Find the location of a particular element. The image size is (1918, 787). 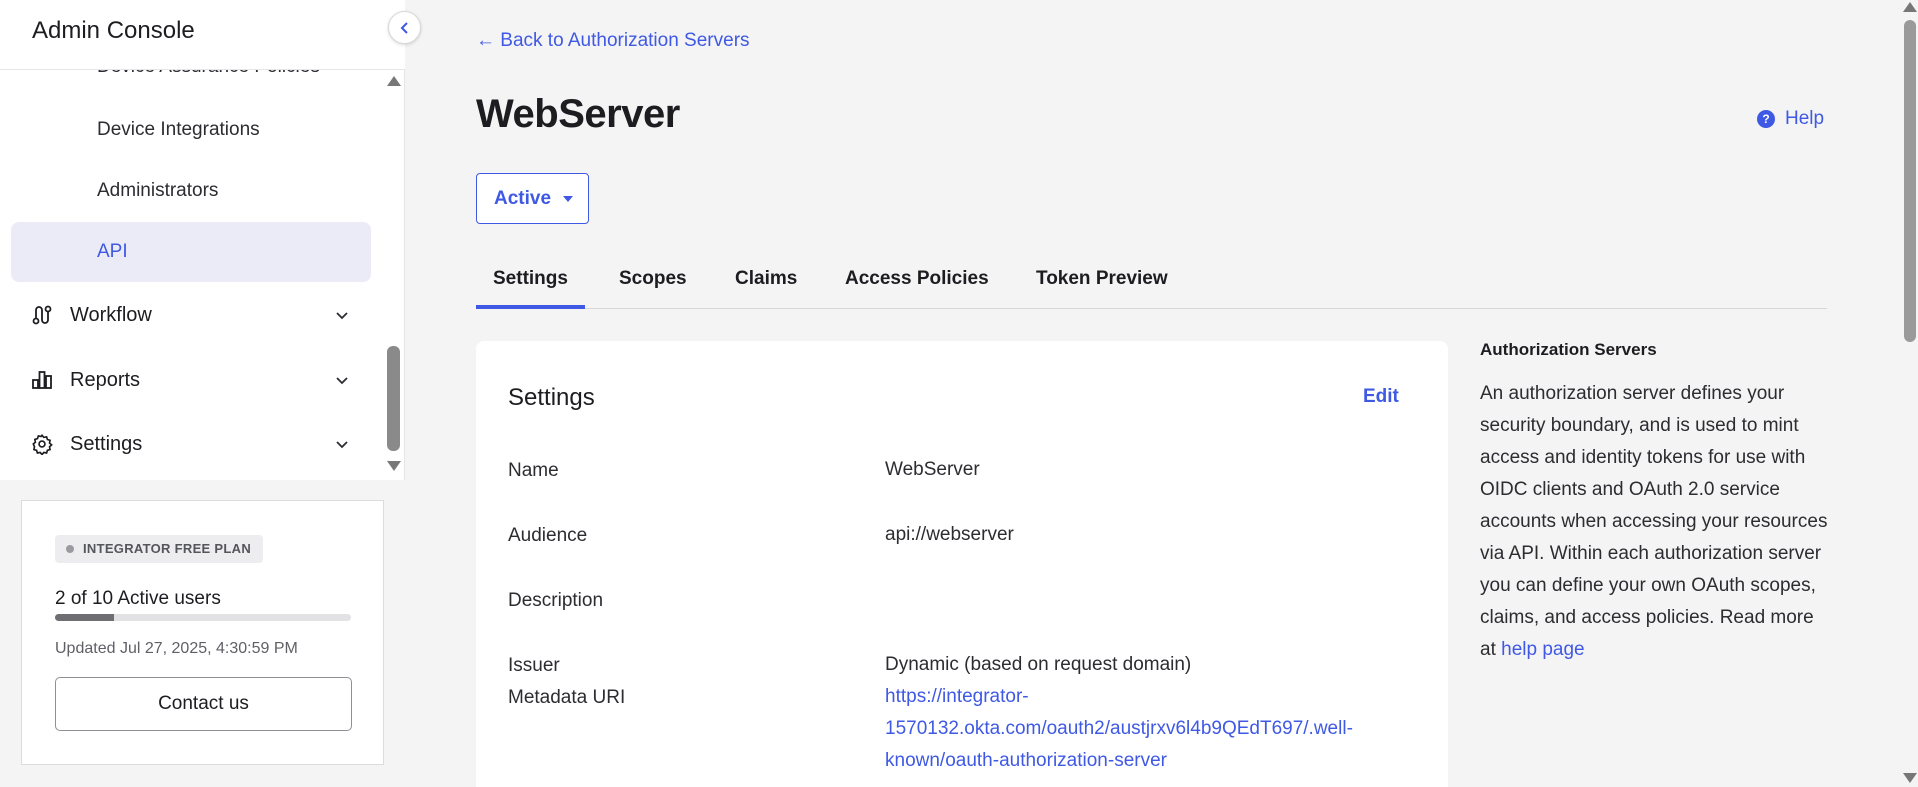

status-dropdown: Active is located at coordinates (532, 198).